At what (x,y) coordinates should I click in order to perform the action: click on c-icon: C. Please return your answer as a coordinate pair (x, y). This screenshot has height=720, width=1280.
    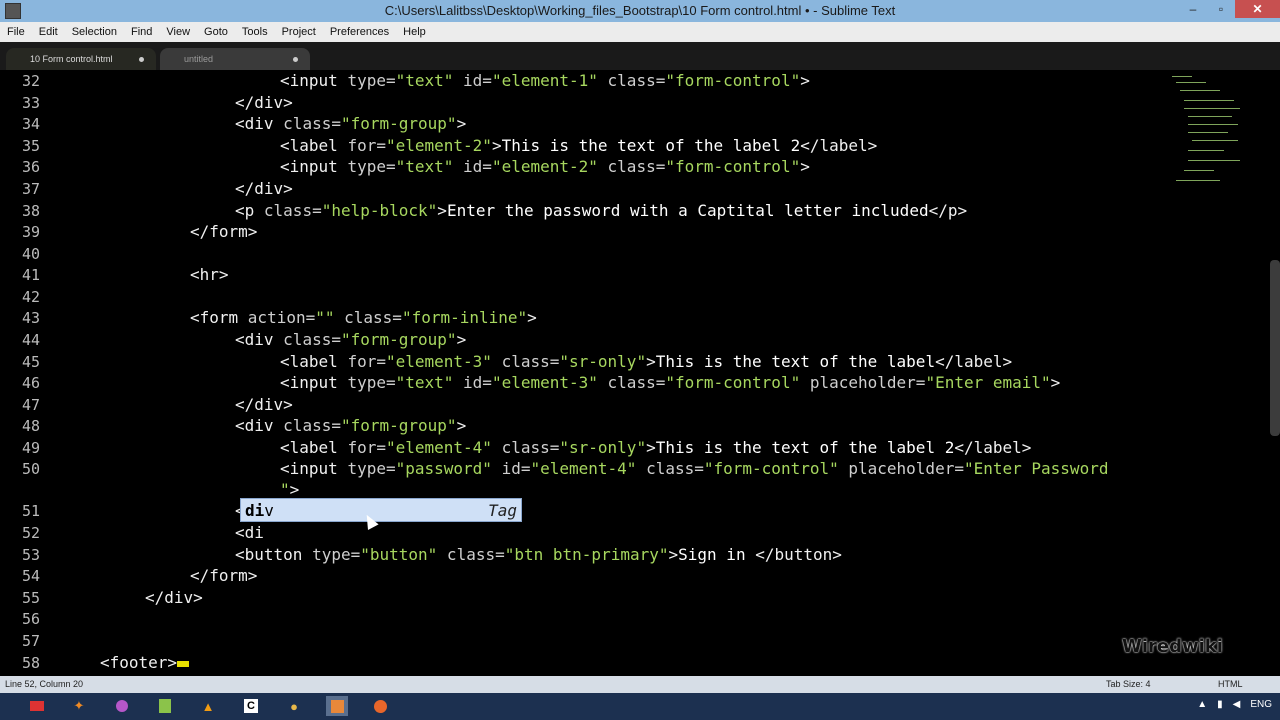
    Looking at the image, I should click on (251, 706).